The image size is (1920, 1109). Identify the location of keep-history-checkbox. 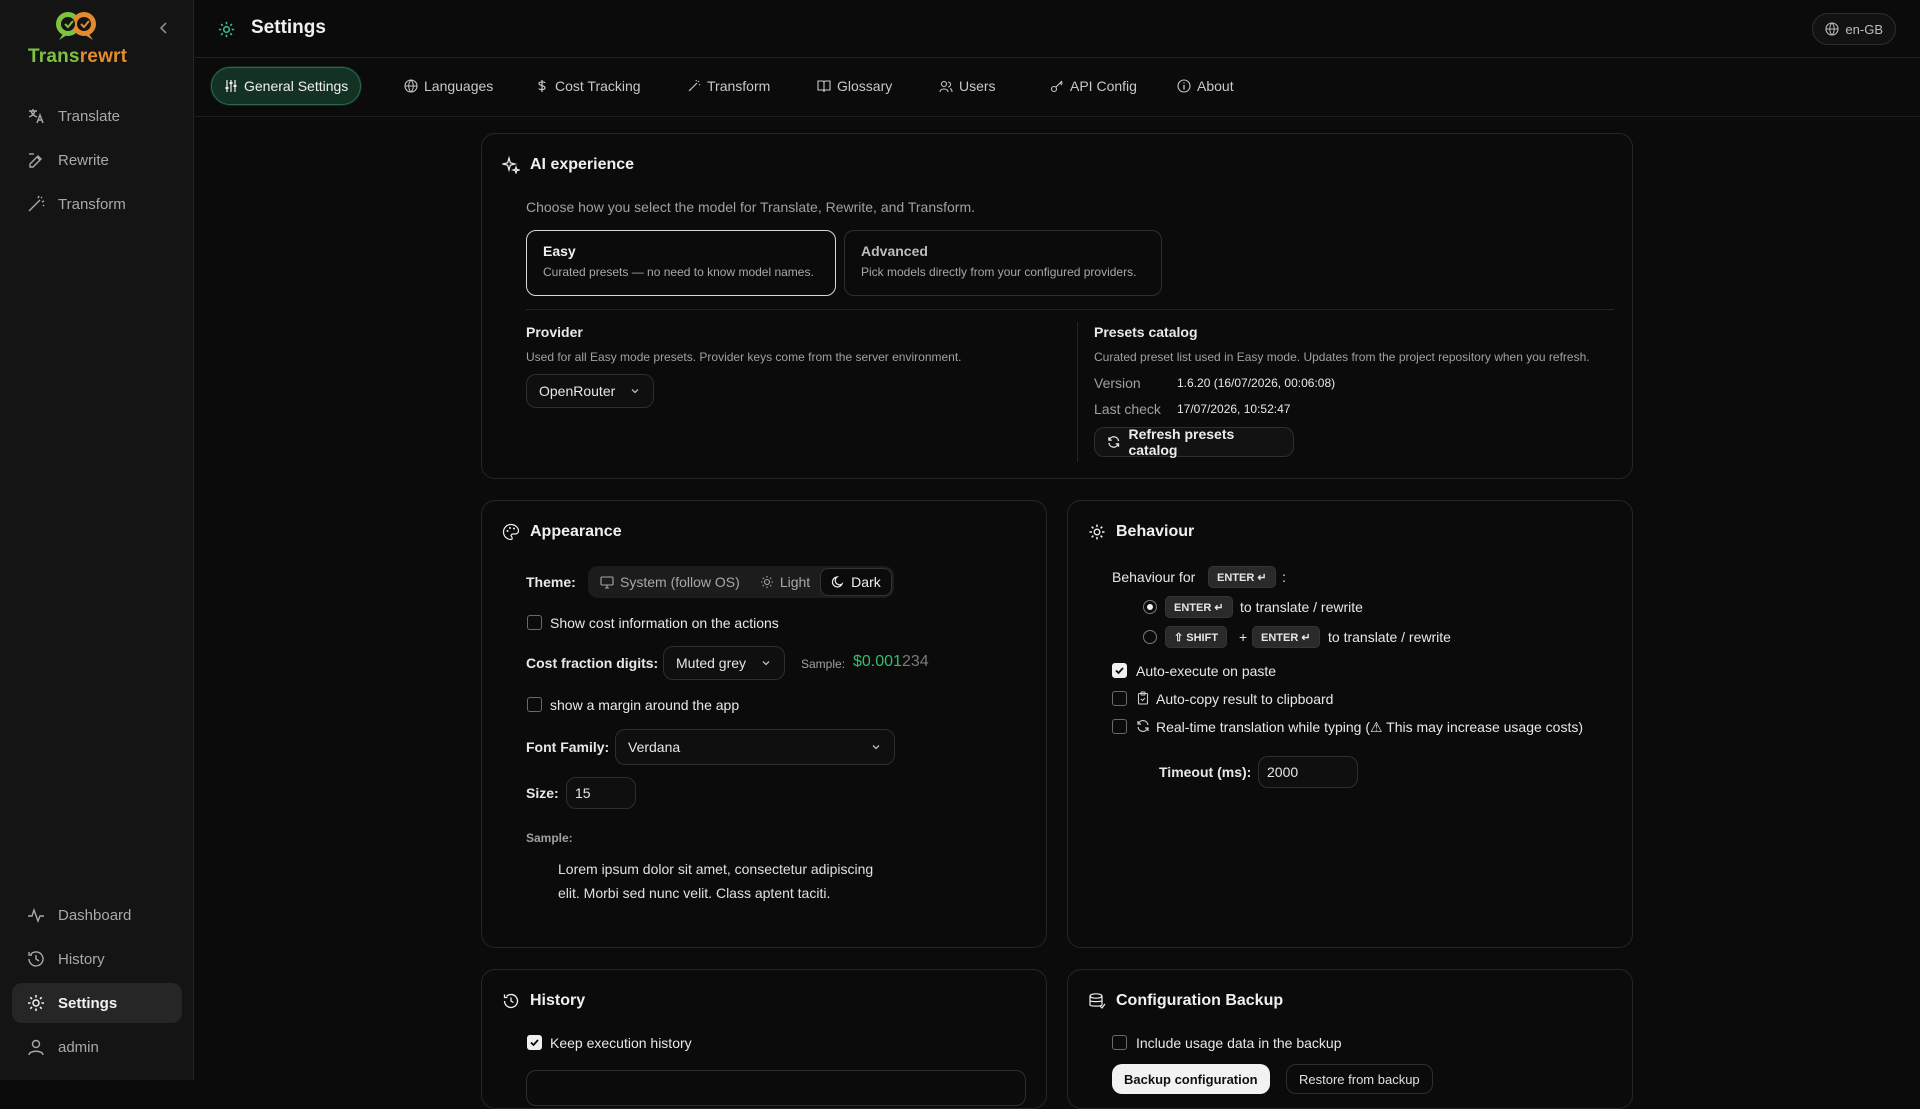
(534, 1042).